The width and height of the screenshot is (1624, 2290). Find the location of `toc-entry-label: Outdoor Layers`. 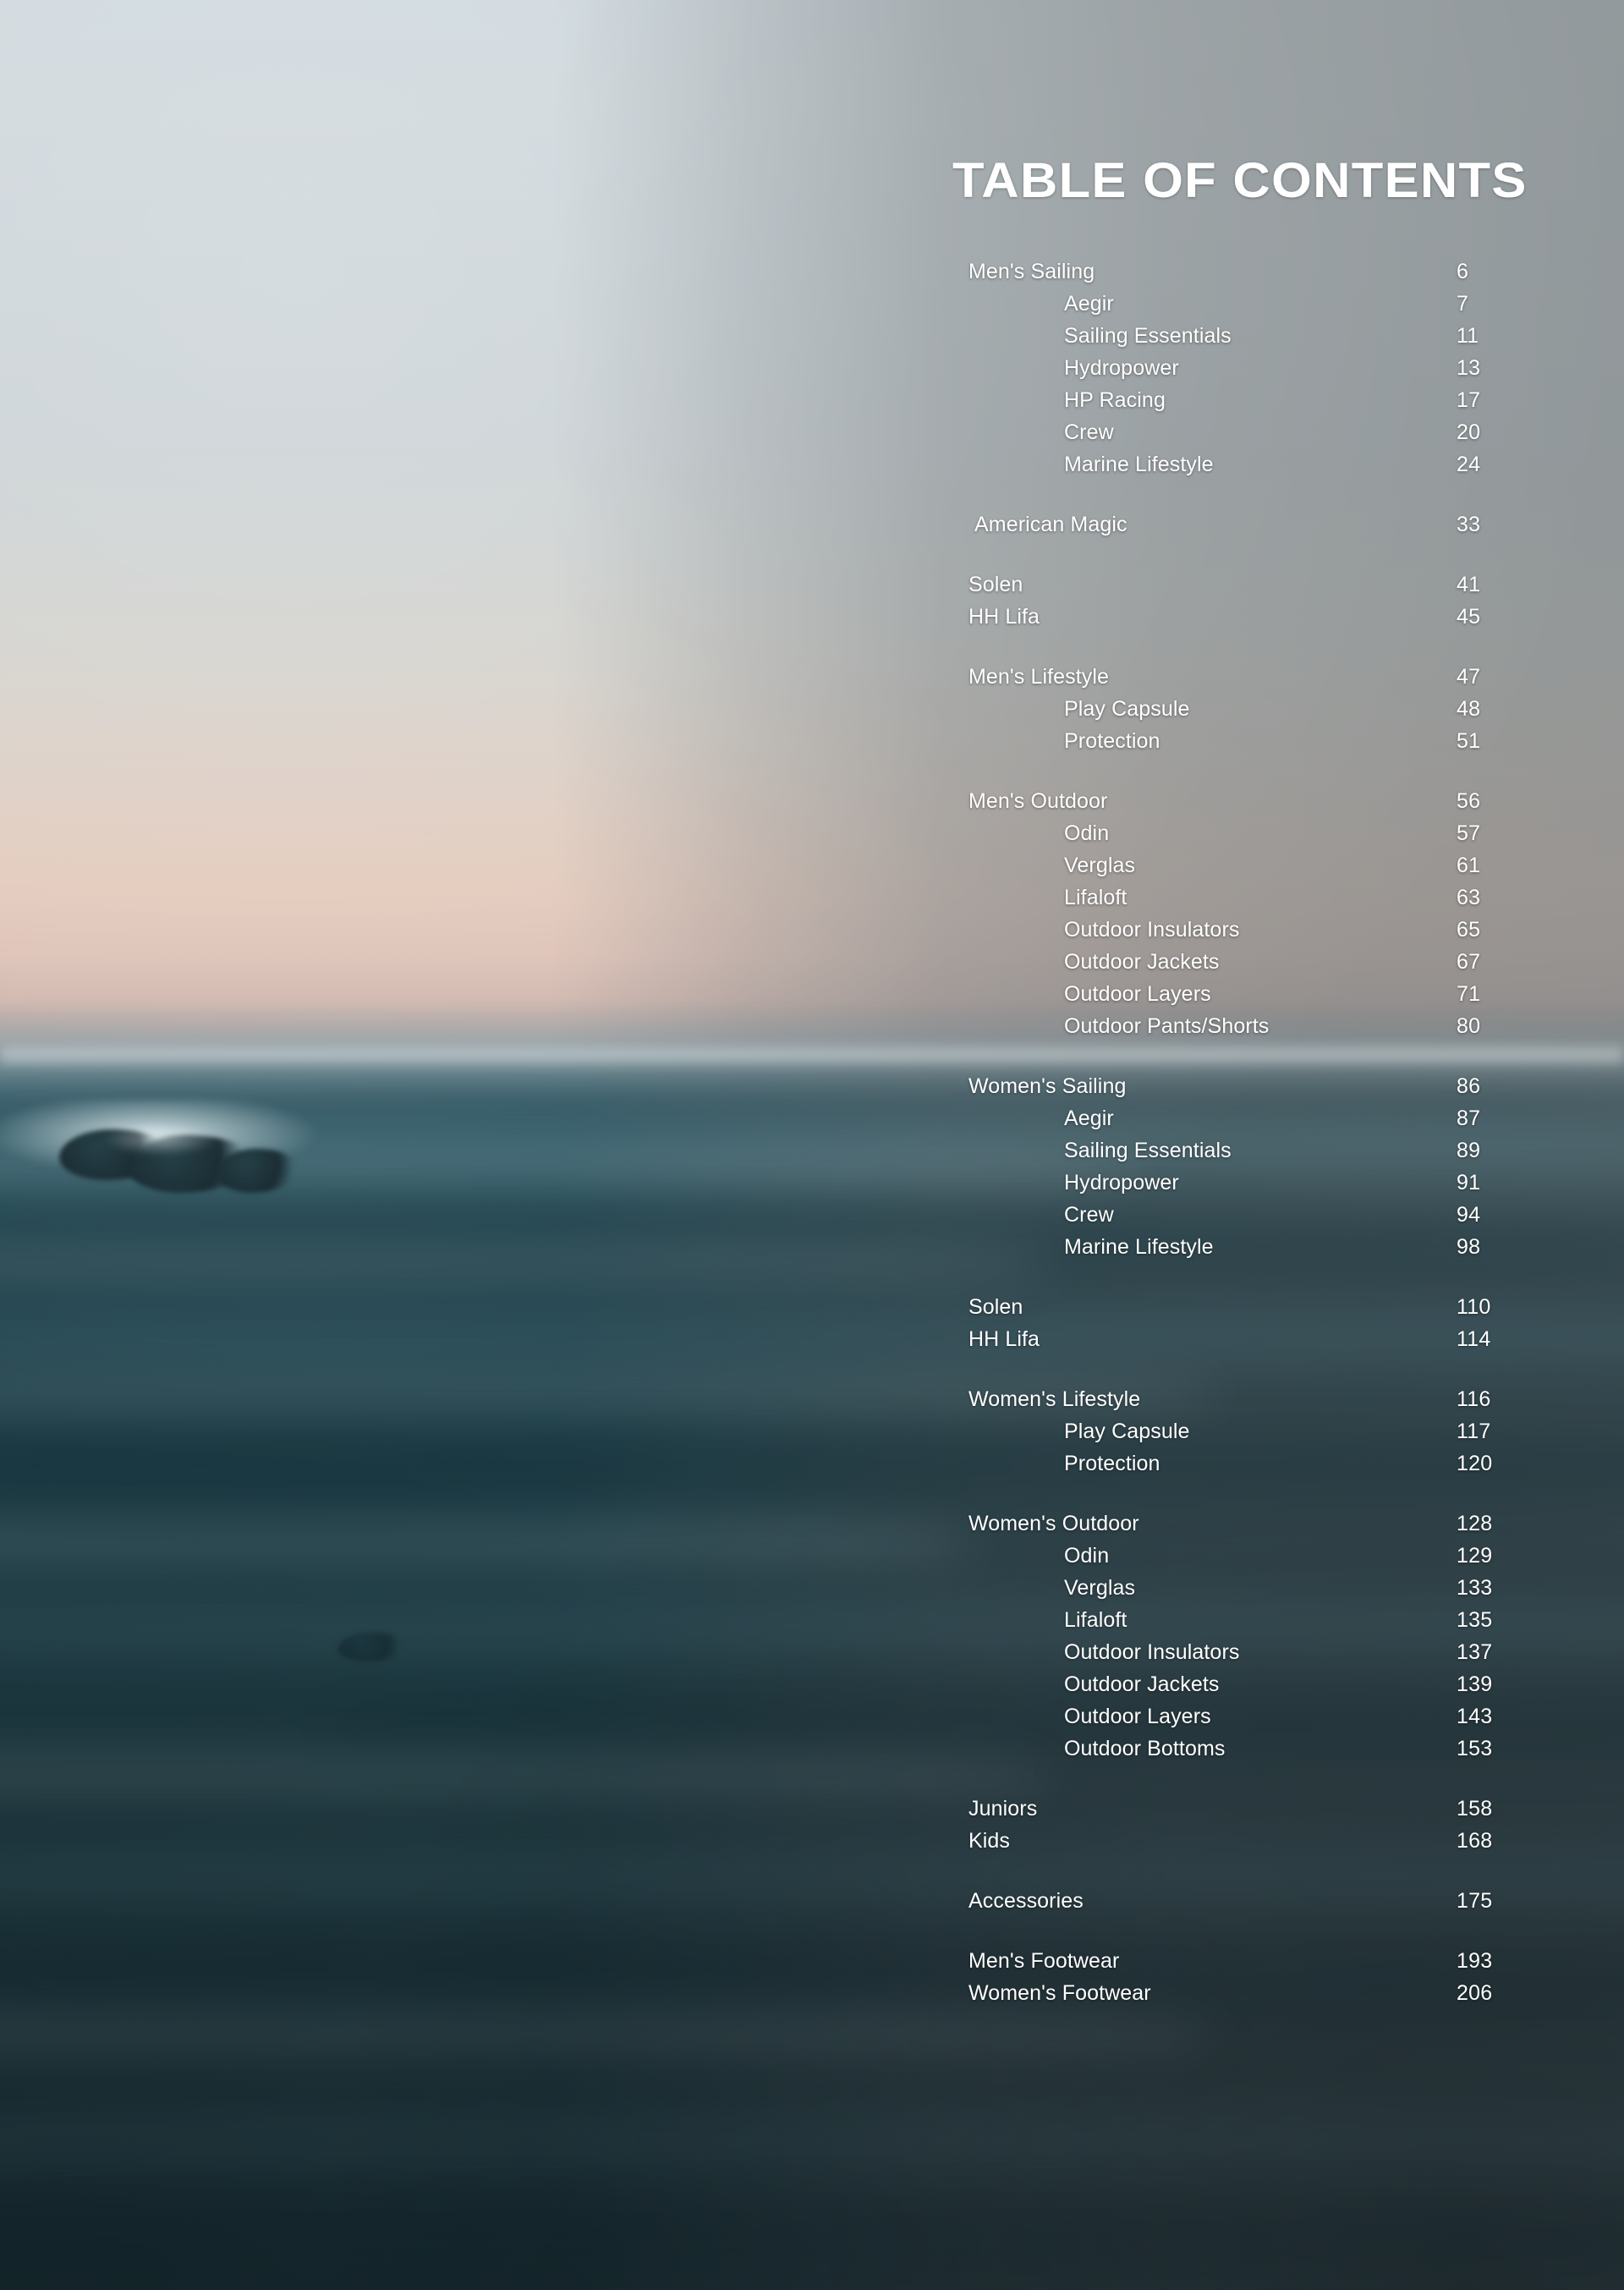

toc-entry-label: Outdoor Layers is located at coordinates (1138, 994).